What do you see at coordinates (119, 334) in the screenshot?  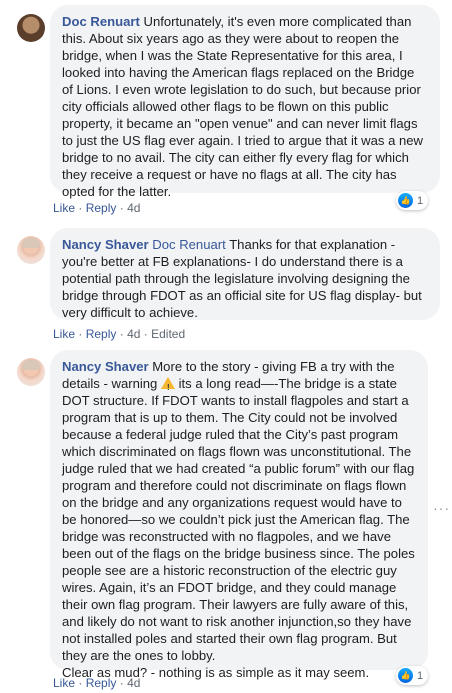 I see `comment-actions: Like · Reply · 4d · Edited` at bounding box center [119, 334].